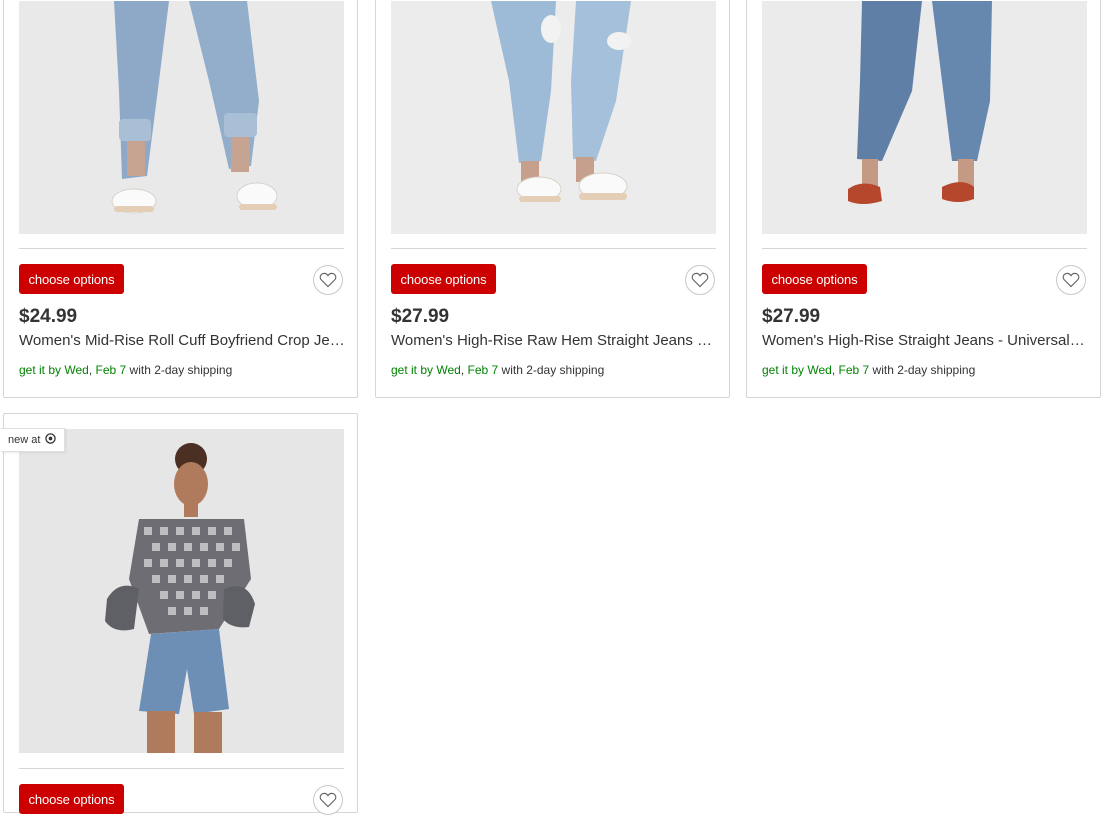 The image size is (1114, 815). I want to click on target-bullseye-icon, so click(51, 440).